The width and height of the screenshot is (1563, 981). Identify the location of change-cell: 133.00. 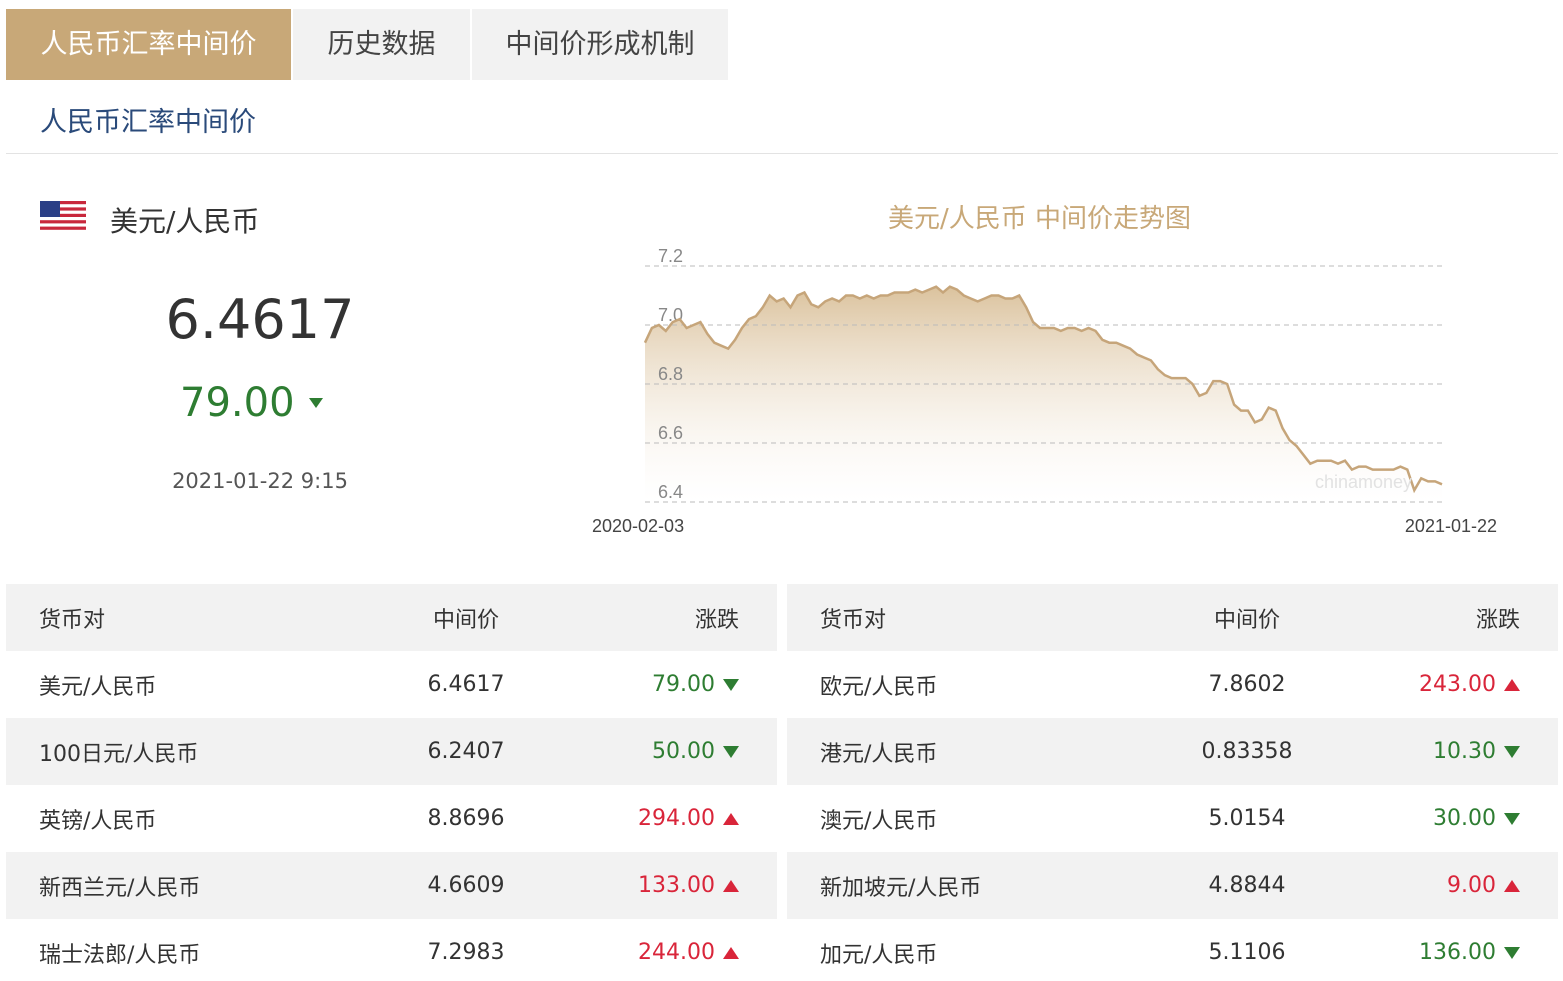
(681, 885).